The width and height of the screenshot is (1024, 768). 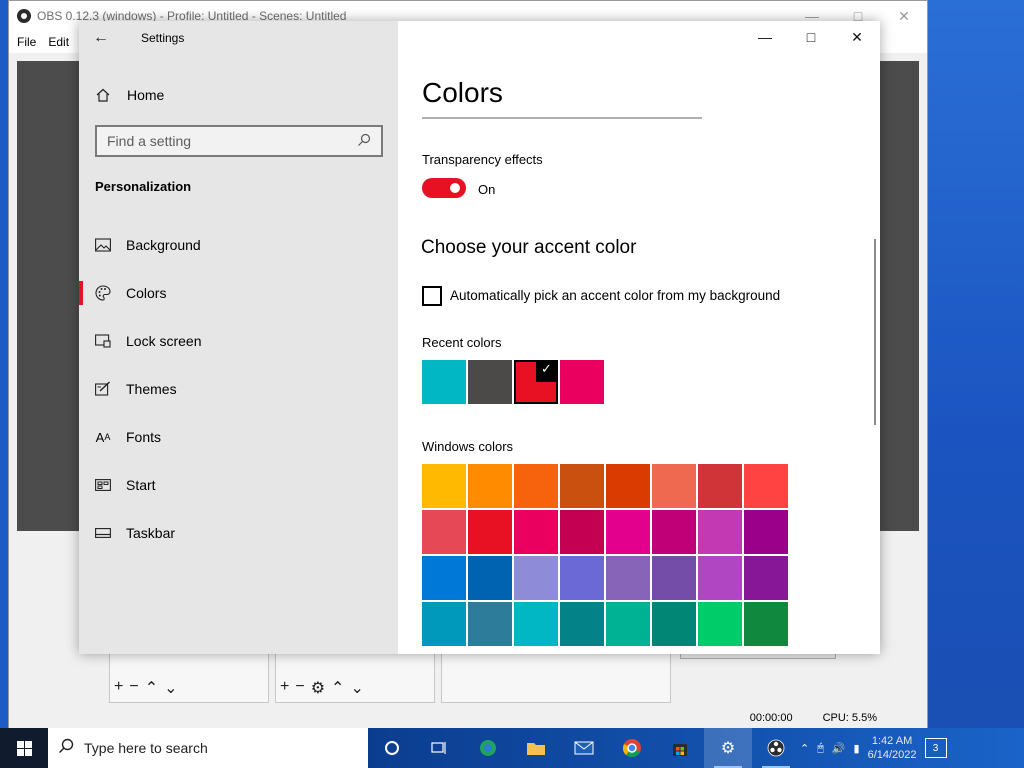 I want to click on taskbar-search: Type here to search, so click(x=208, y=748).